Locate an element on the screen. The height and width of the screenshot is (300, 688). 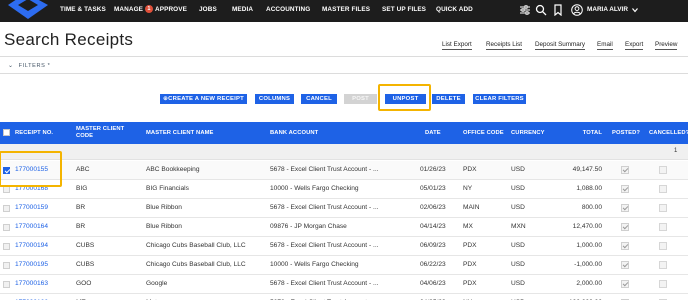
filters-toggle: ⌄ FILTERS * is located at coordinates (29, 65).